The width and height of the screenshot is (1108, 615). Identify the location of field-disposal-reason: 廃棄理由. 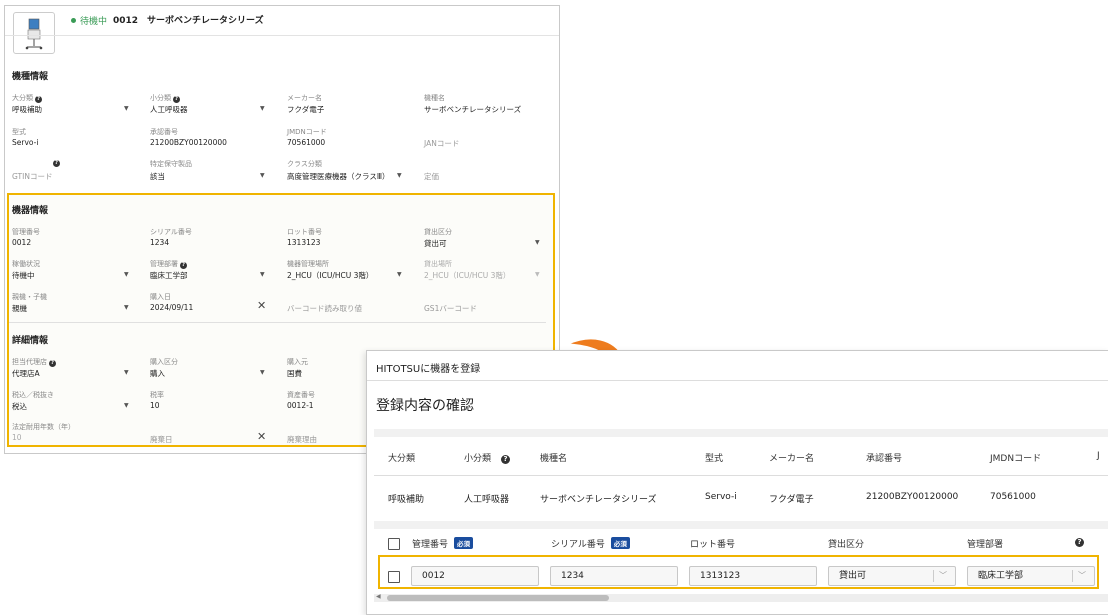
(302, 439).